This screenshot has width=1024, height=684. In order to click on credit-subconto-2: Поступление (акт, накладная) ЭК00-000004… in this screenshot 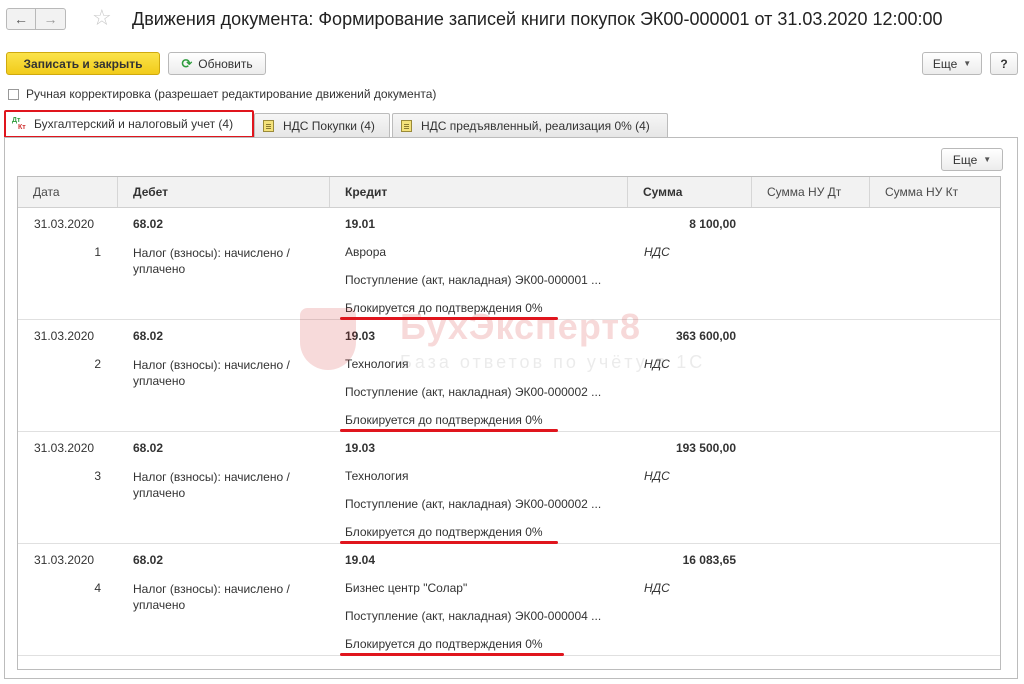, I will do `click(473, 616)`.